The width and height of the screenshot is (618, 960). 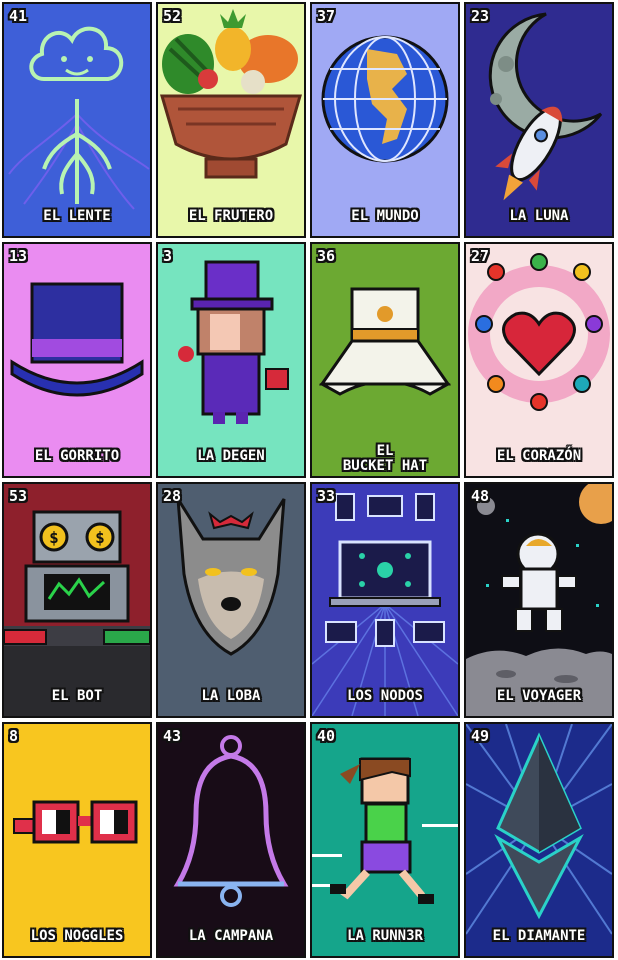 I want to click on card-el-bucket-hat: 36 EL BUCKET HAT, so click(x=385, y=360).